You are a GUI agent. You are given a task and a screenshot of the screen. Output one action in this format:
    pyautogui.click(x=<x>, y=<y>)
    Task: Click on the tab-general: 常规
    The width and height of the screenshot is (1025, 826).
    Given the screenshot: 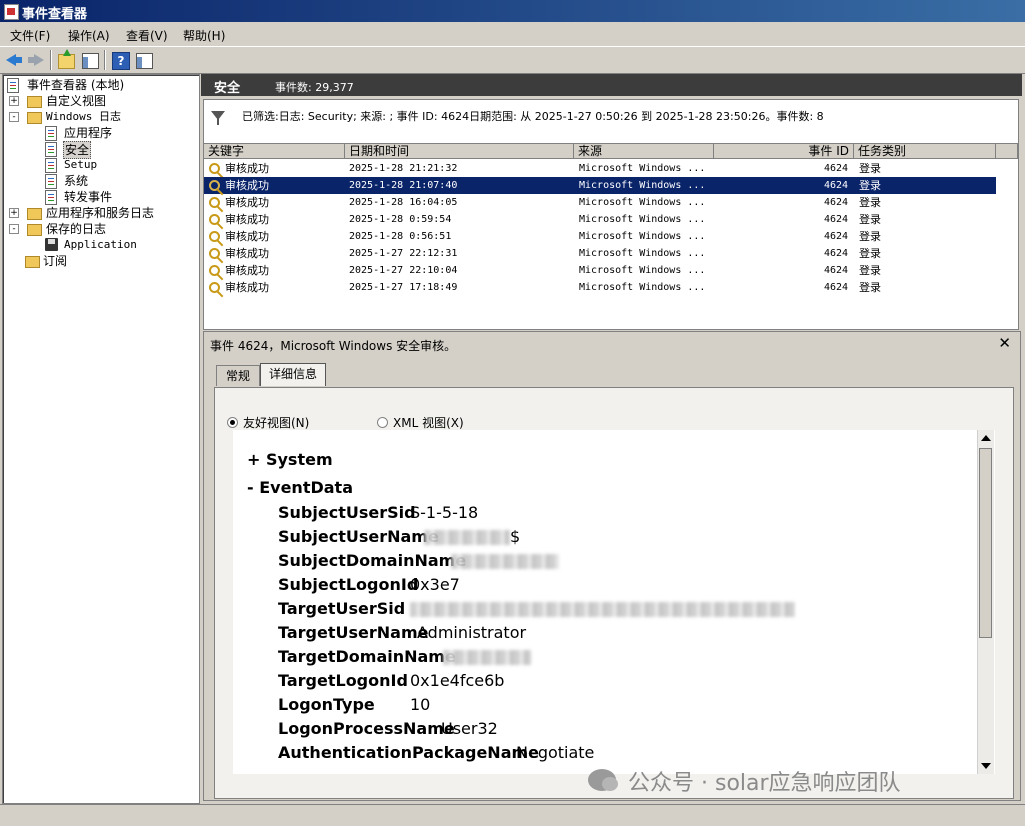 What is the action you would take?
    pyautogui.click(x=238, y=375)
    